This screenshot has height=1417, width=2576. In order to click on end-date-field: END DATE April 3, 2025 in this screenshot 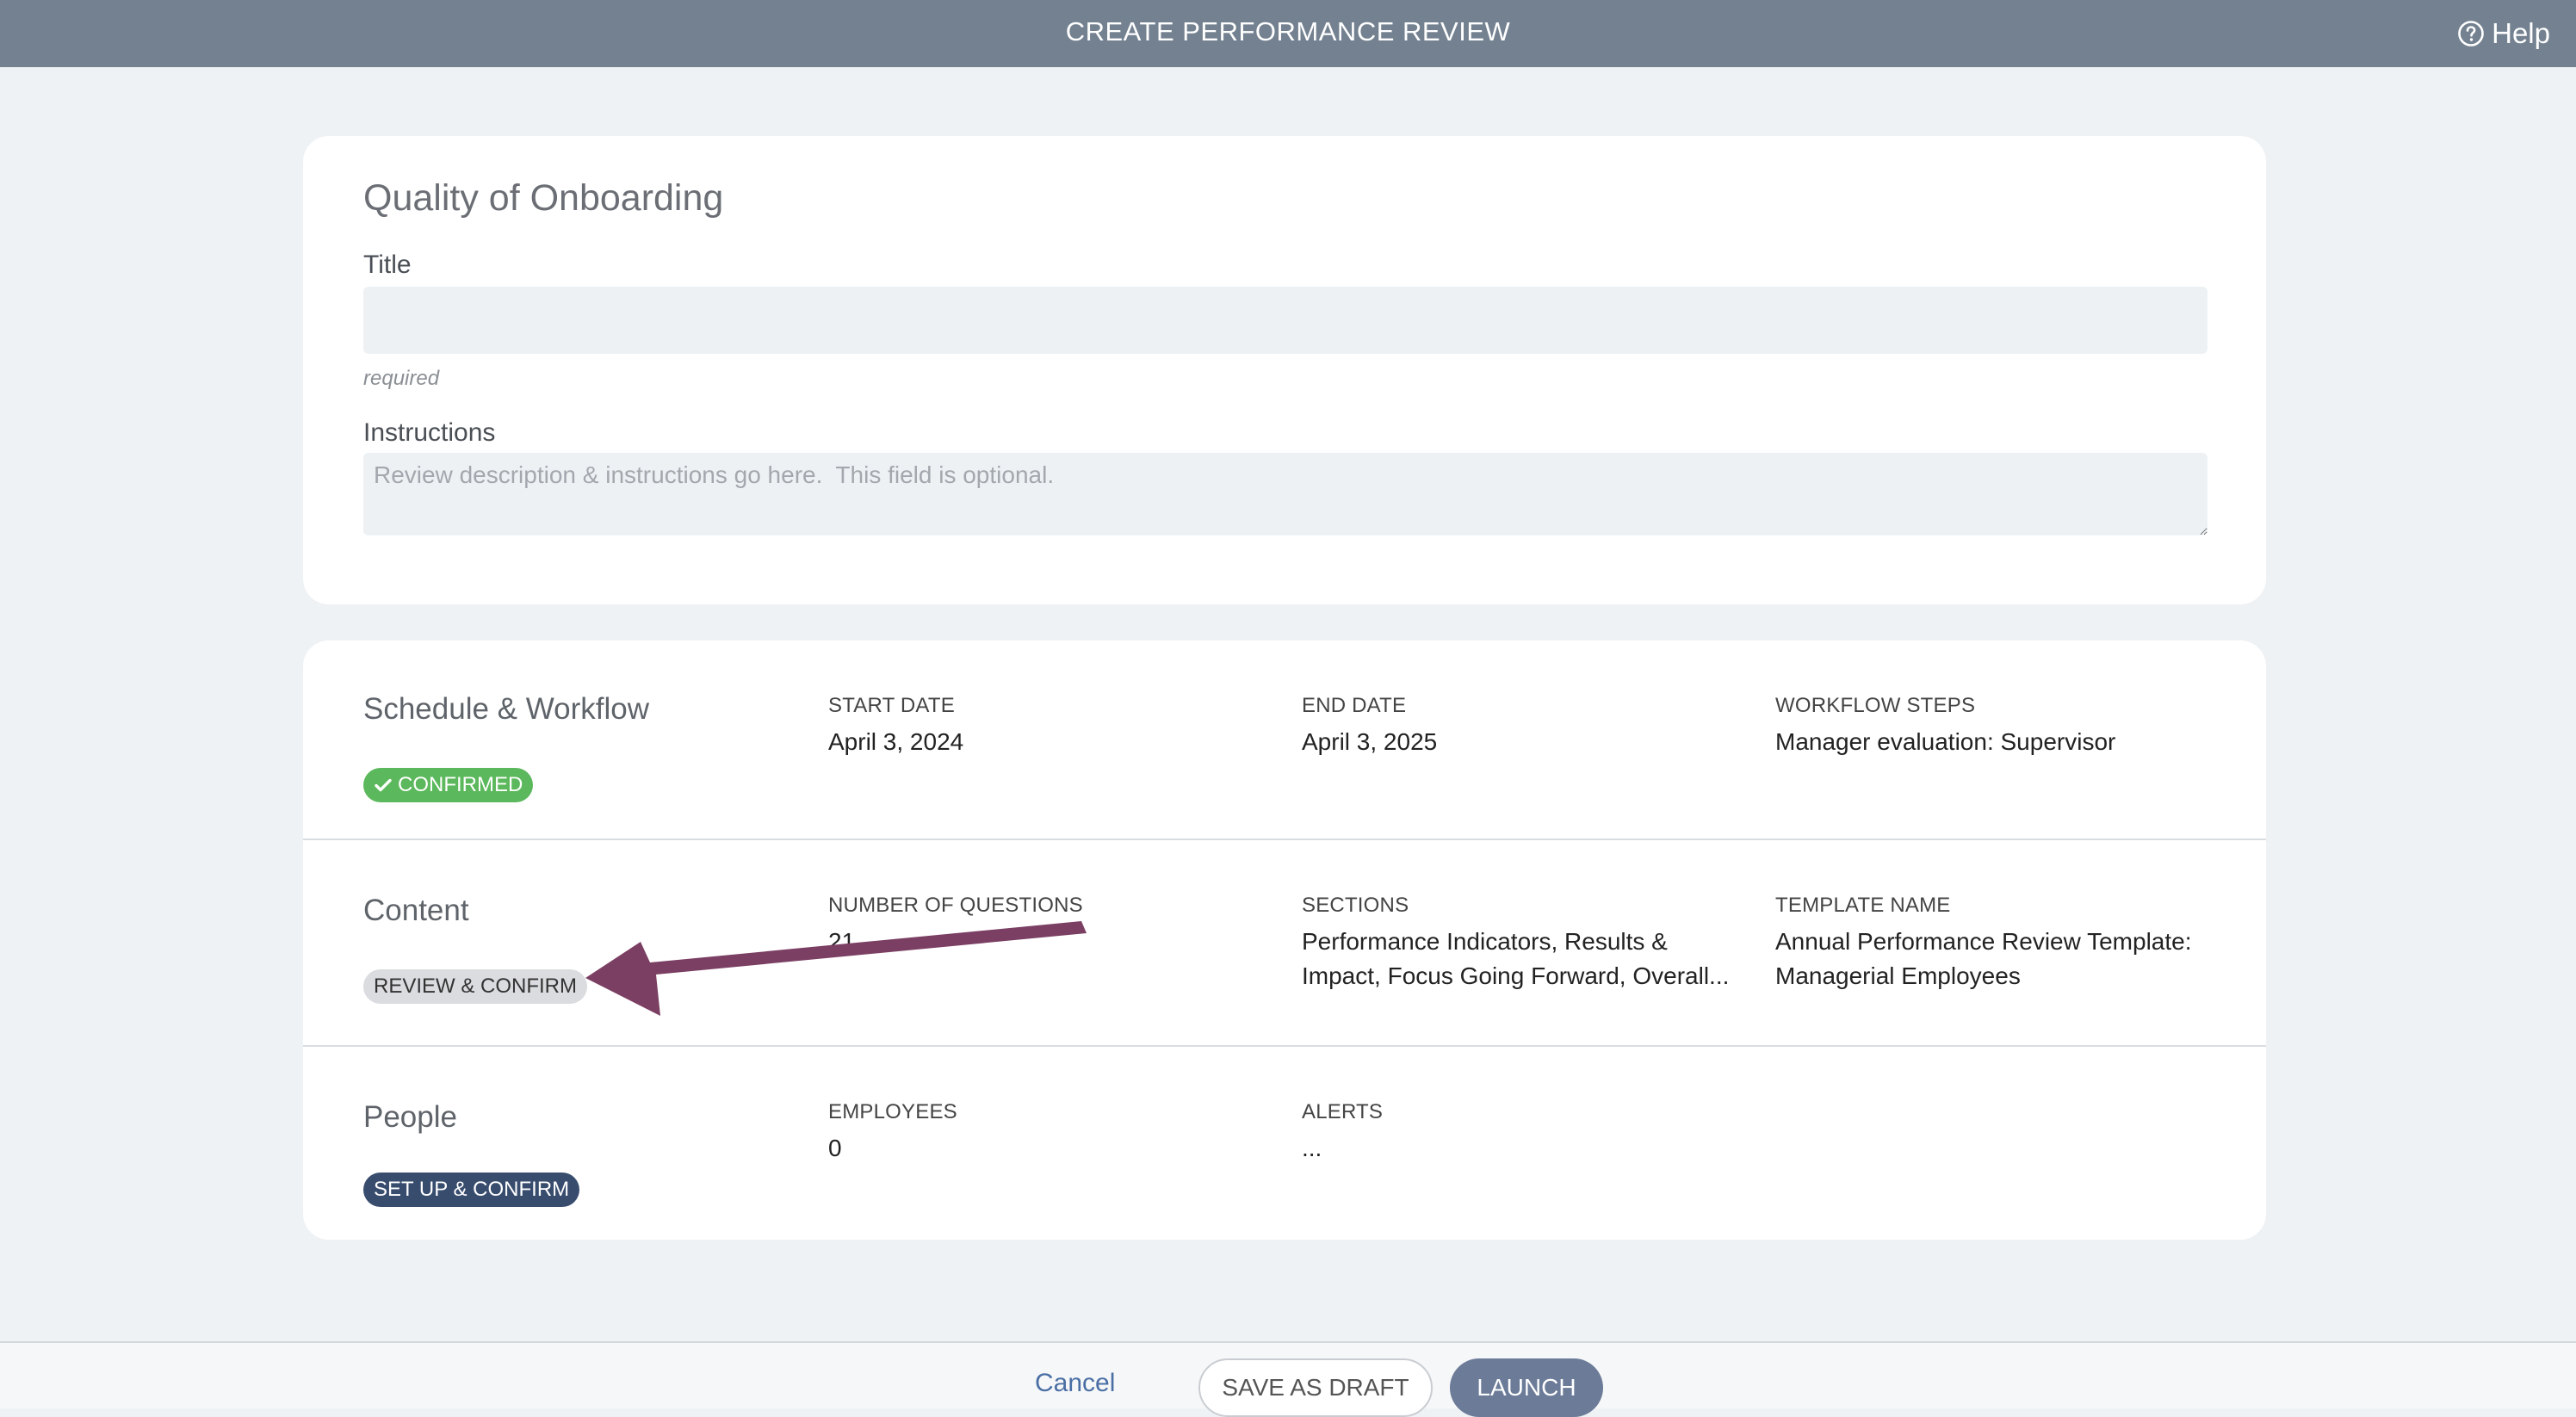, I will do `click(1526, 726)`.